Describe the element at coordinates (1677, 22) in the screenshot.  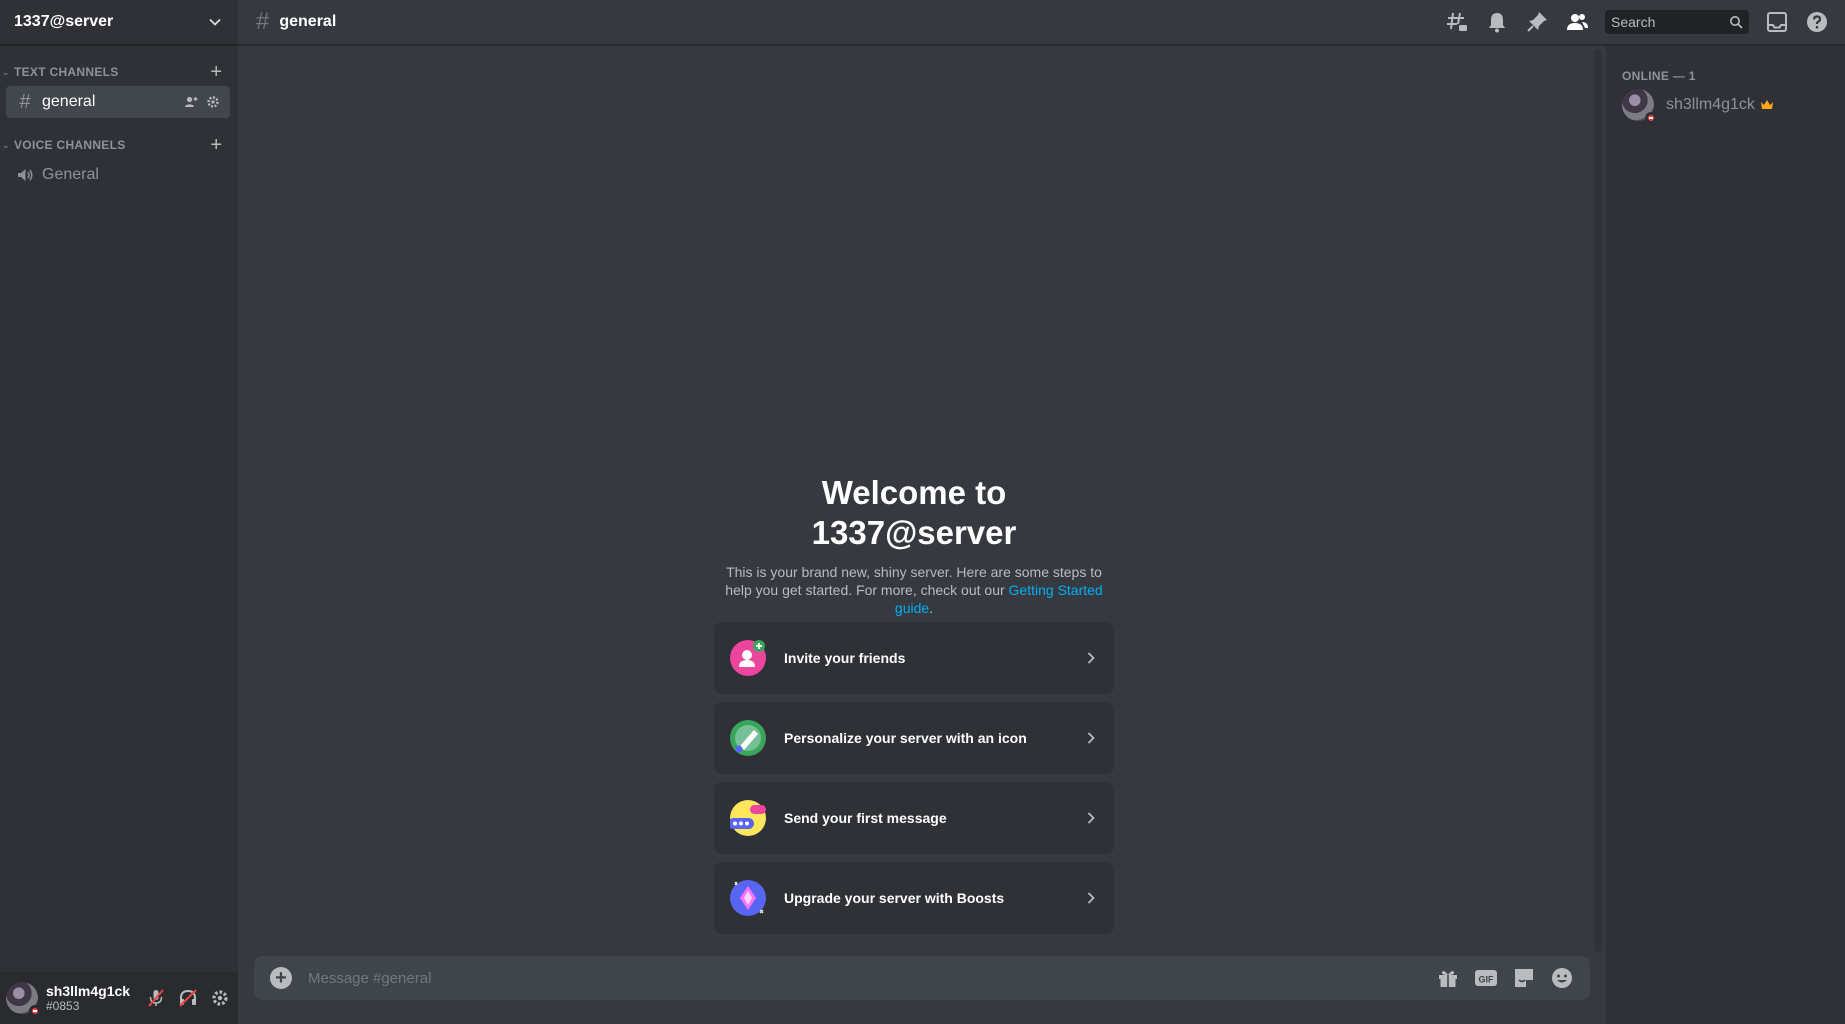
I see `search-input: Search` at that location.